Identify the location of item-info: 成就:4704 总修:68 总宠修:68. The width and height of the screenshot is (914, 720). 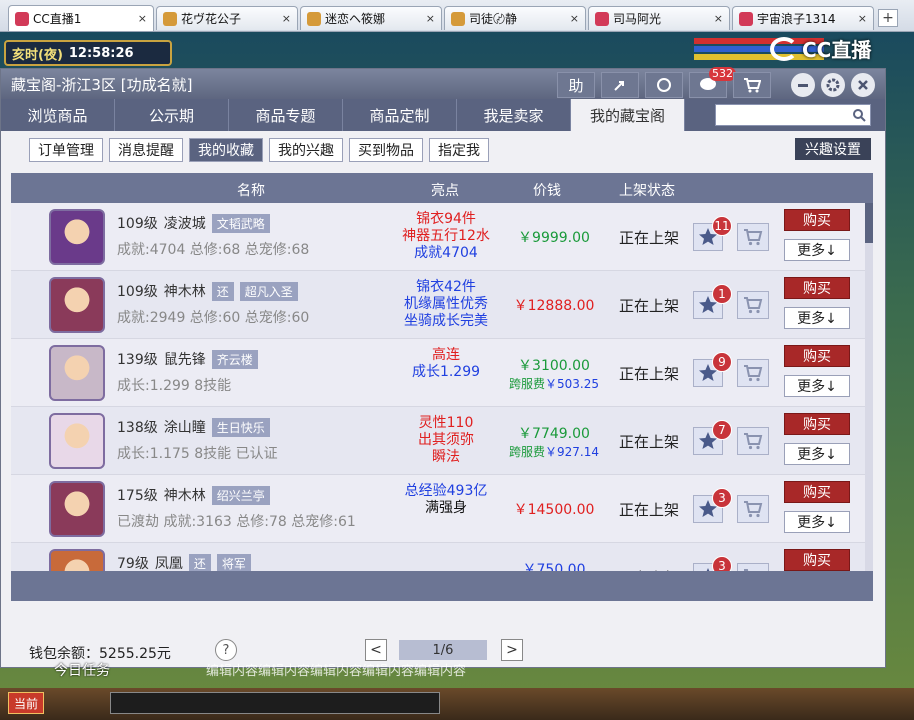
(213, 250).